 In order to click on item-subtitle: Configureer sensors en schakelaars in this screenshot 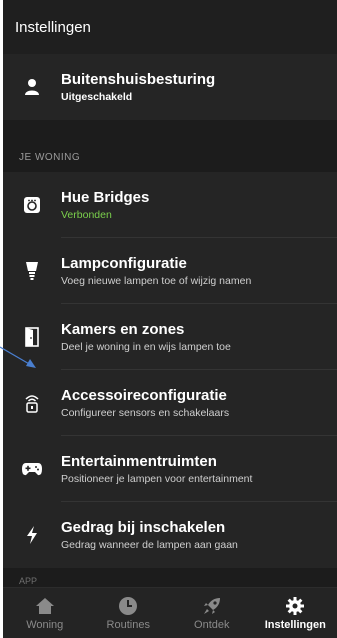, I will do `click(145, 412)`.